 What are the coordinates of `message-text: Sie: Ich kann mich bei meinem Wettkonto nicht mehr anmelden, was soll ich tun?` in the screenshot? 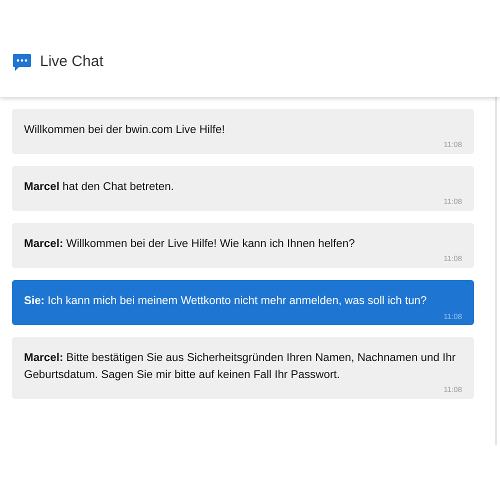 It's located at (226, 302).